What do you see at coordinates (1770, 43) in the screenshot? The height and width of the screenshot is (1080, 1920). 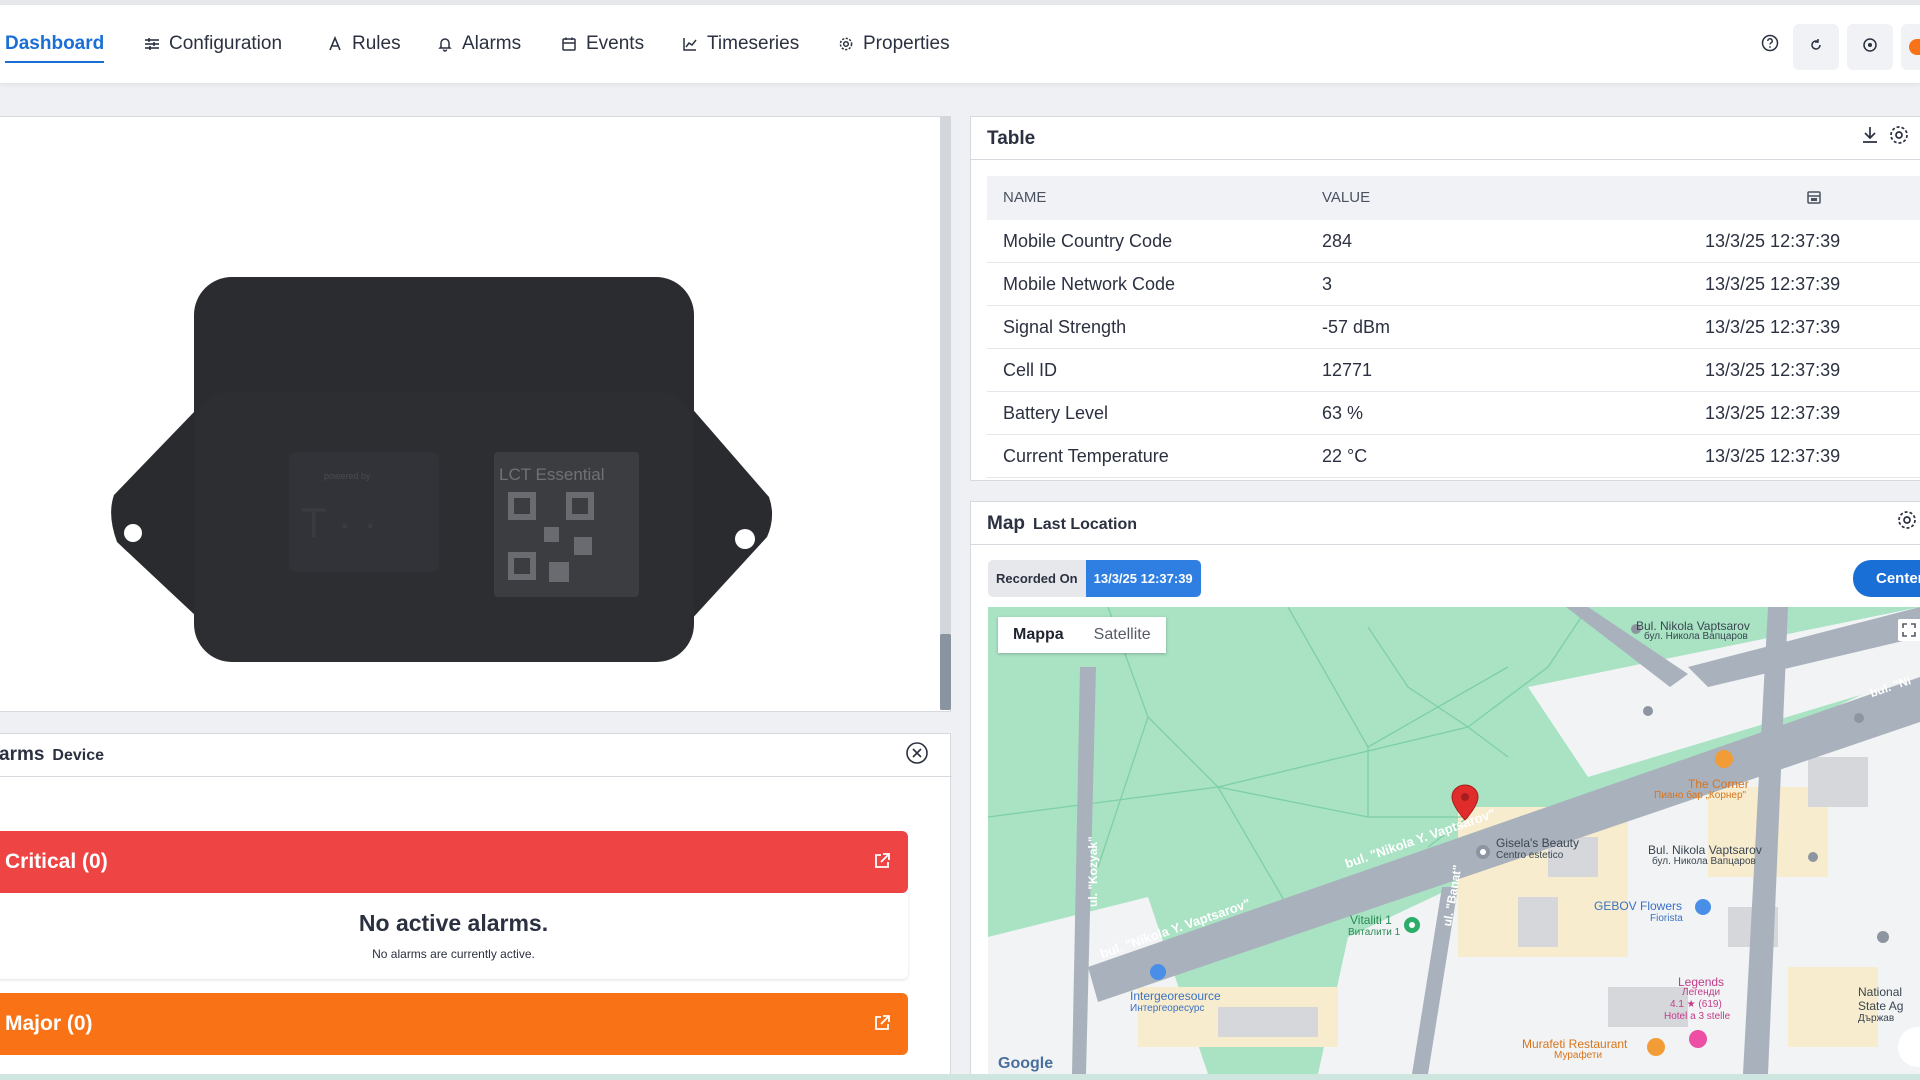 I see `help-icon` at bounding box center [1770, 43].